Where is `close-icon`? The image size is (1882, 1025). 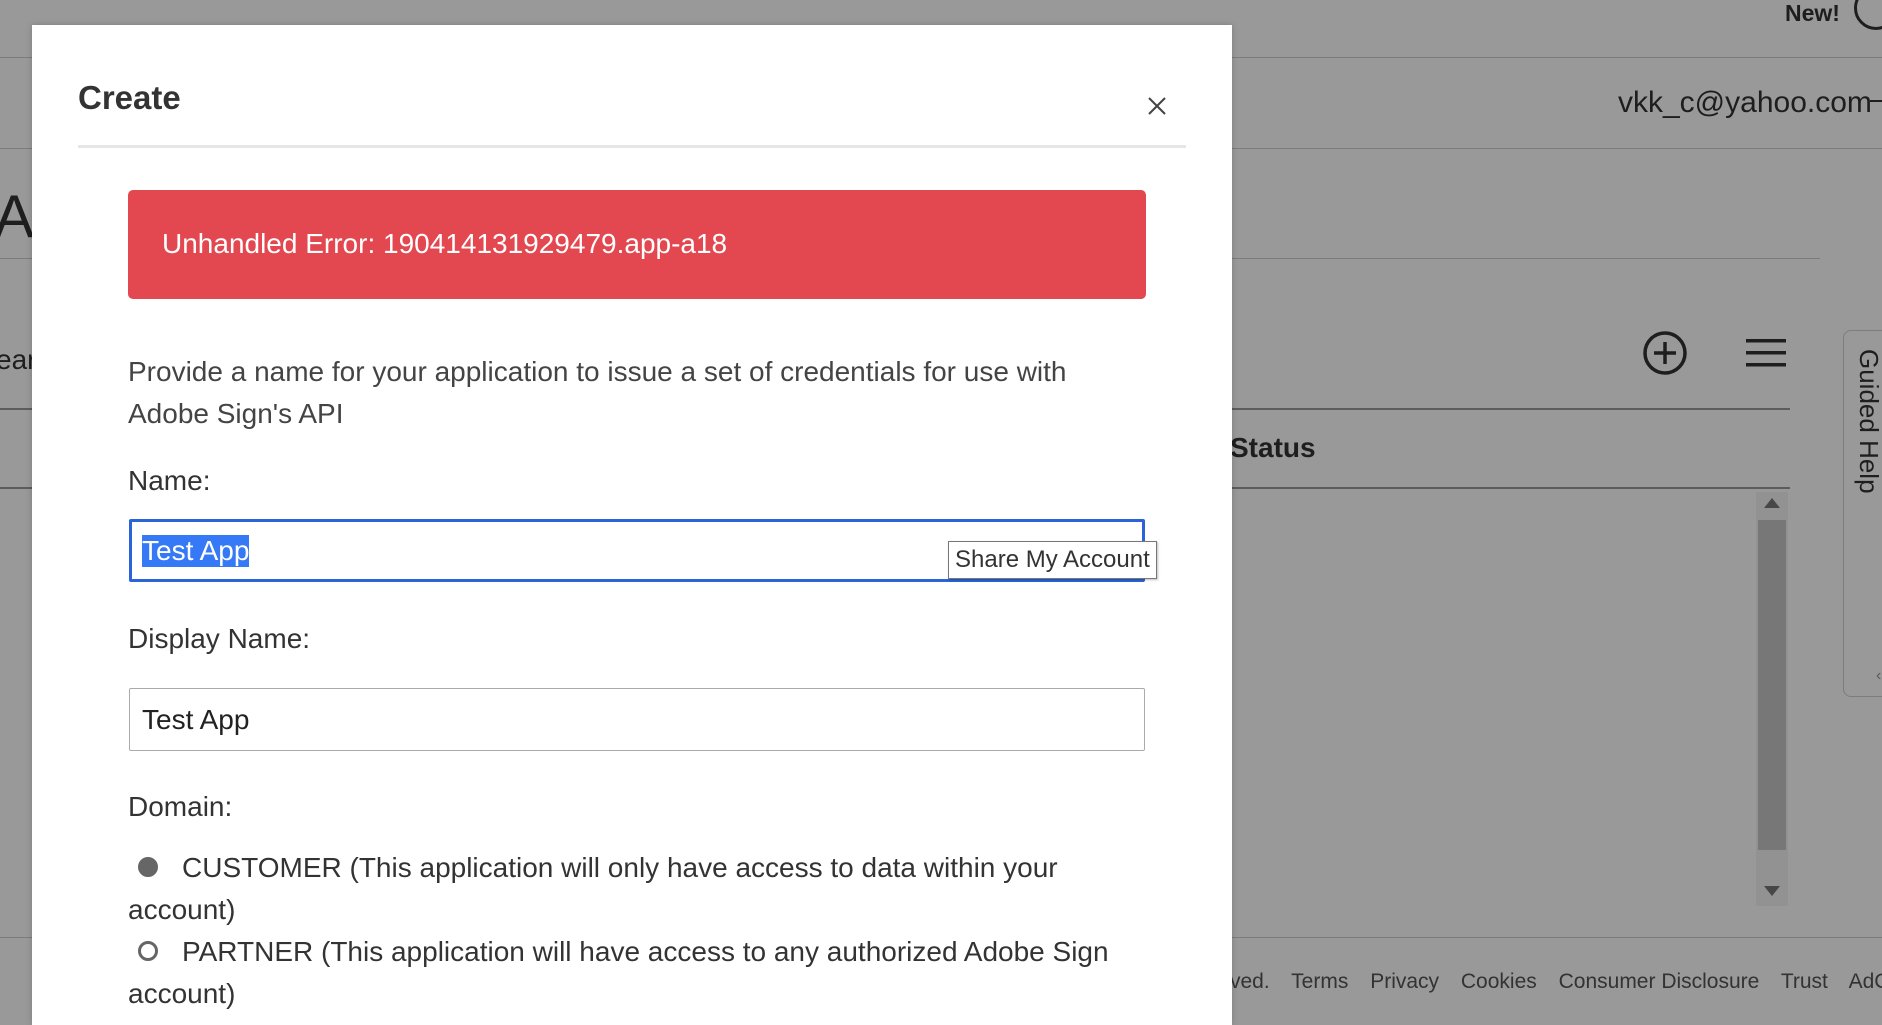 close-icon is located at coordinates (1157, 106).